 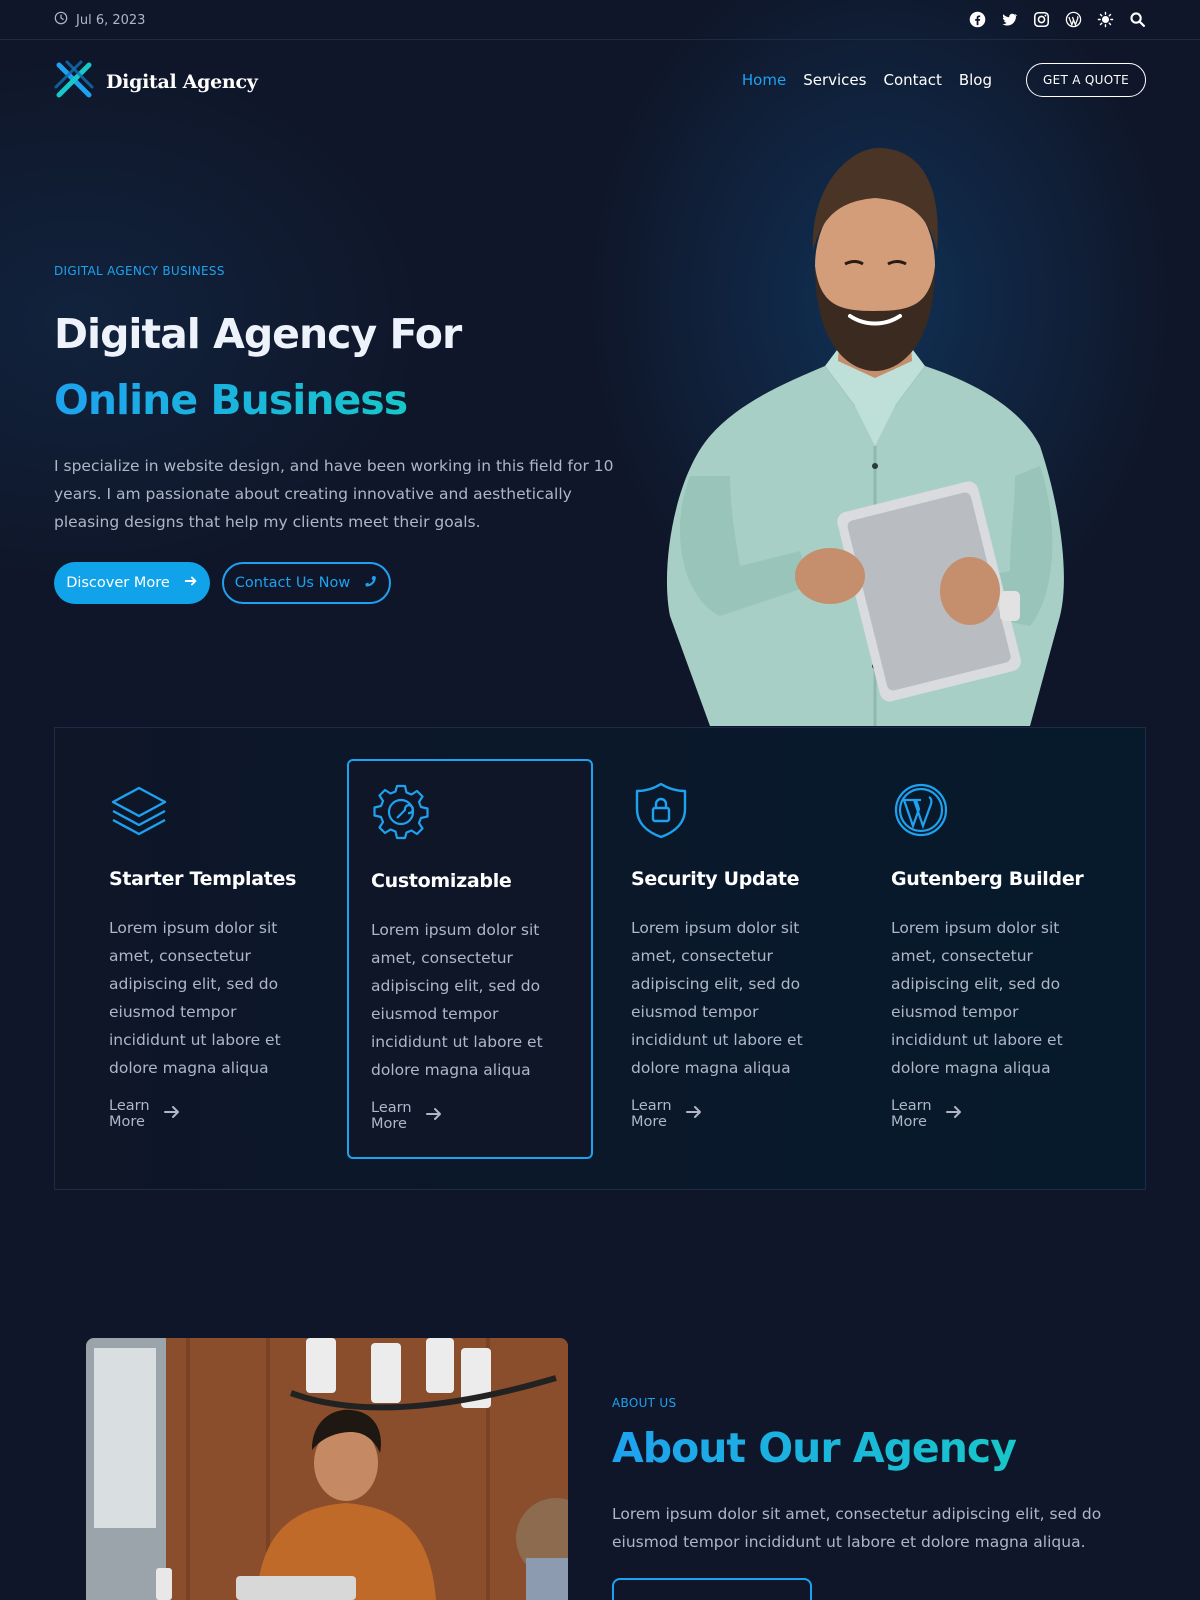 What do you see at coordinates (258, 334) in the screenshot?
I see `hero-title-line1: Digital Agency For` at bounding box center [258, 334].